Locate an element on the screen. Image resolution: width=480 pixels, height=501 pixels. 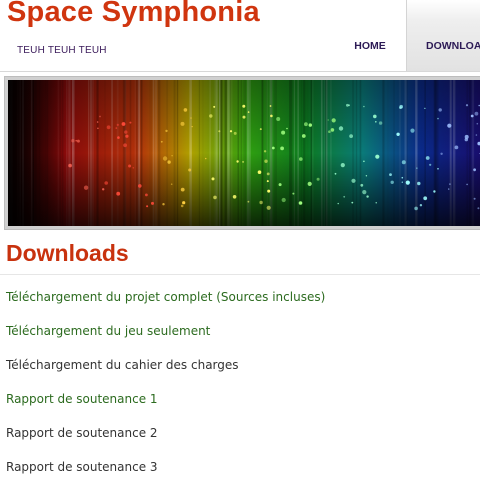
nav-home: HOME is located at coordinates (370, 35).